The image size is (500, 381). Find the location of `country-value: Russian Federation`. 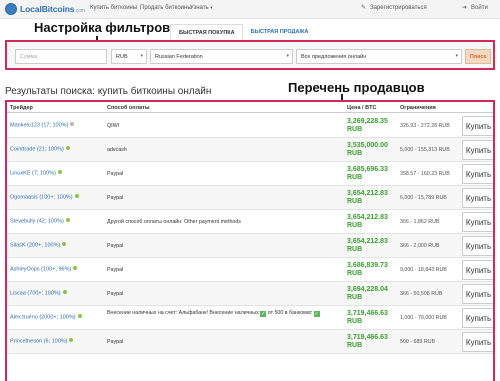

country-value: Russian Federation is located at coordinates (179, 57).